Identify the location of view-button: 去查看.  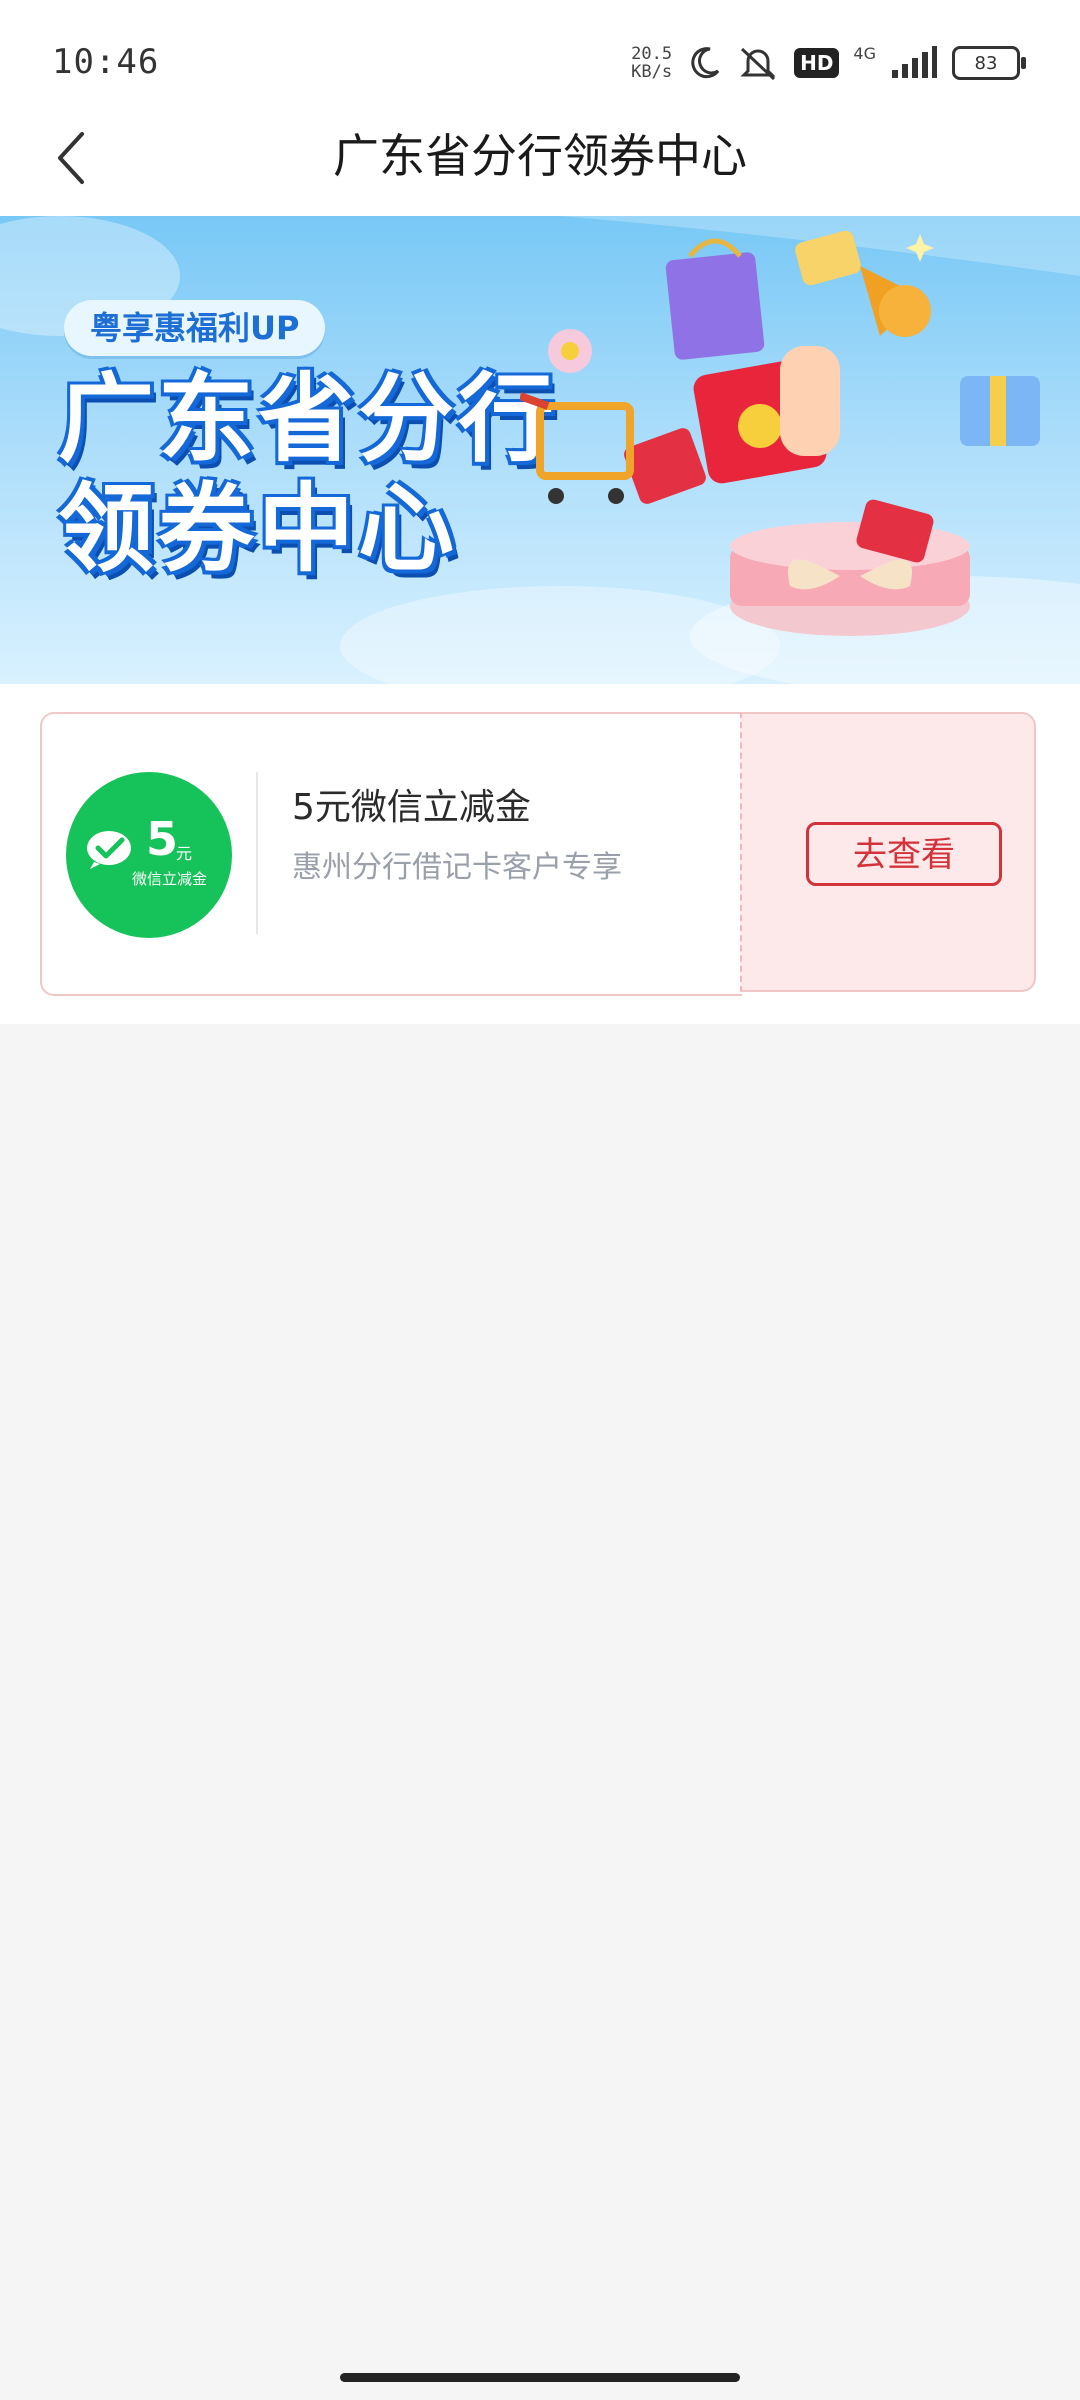
(904, 854).